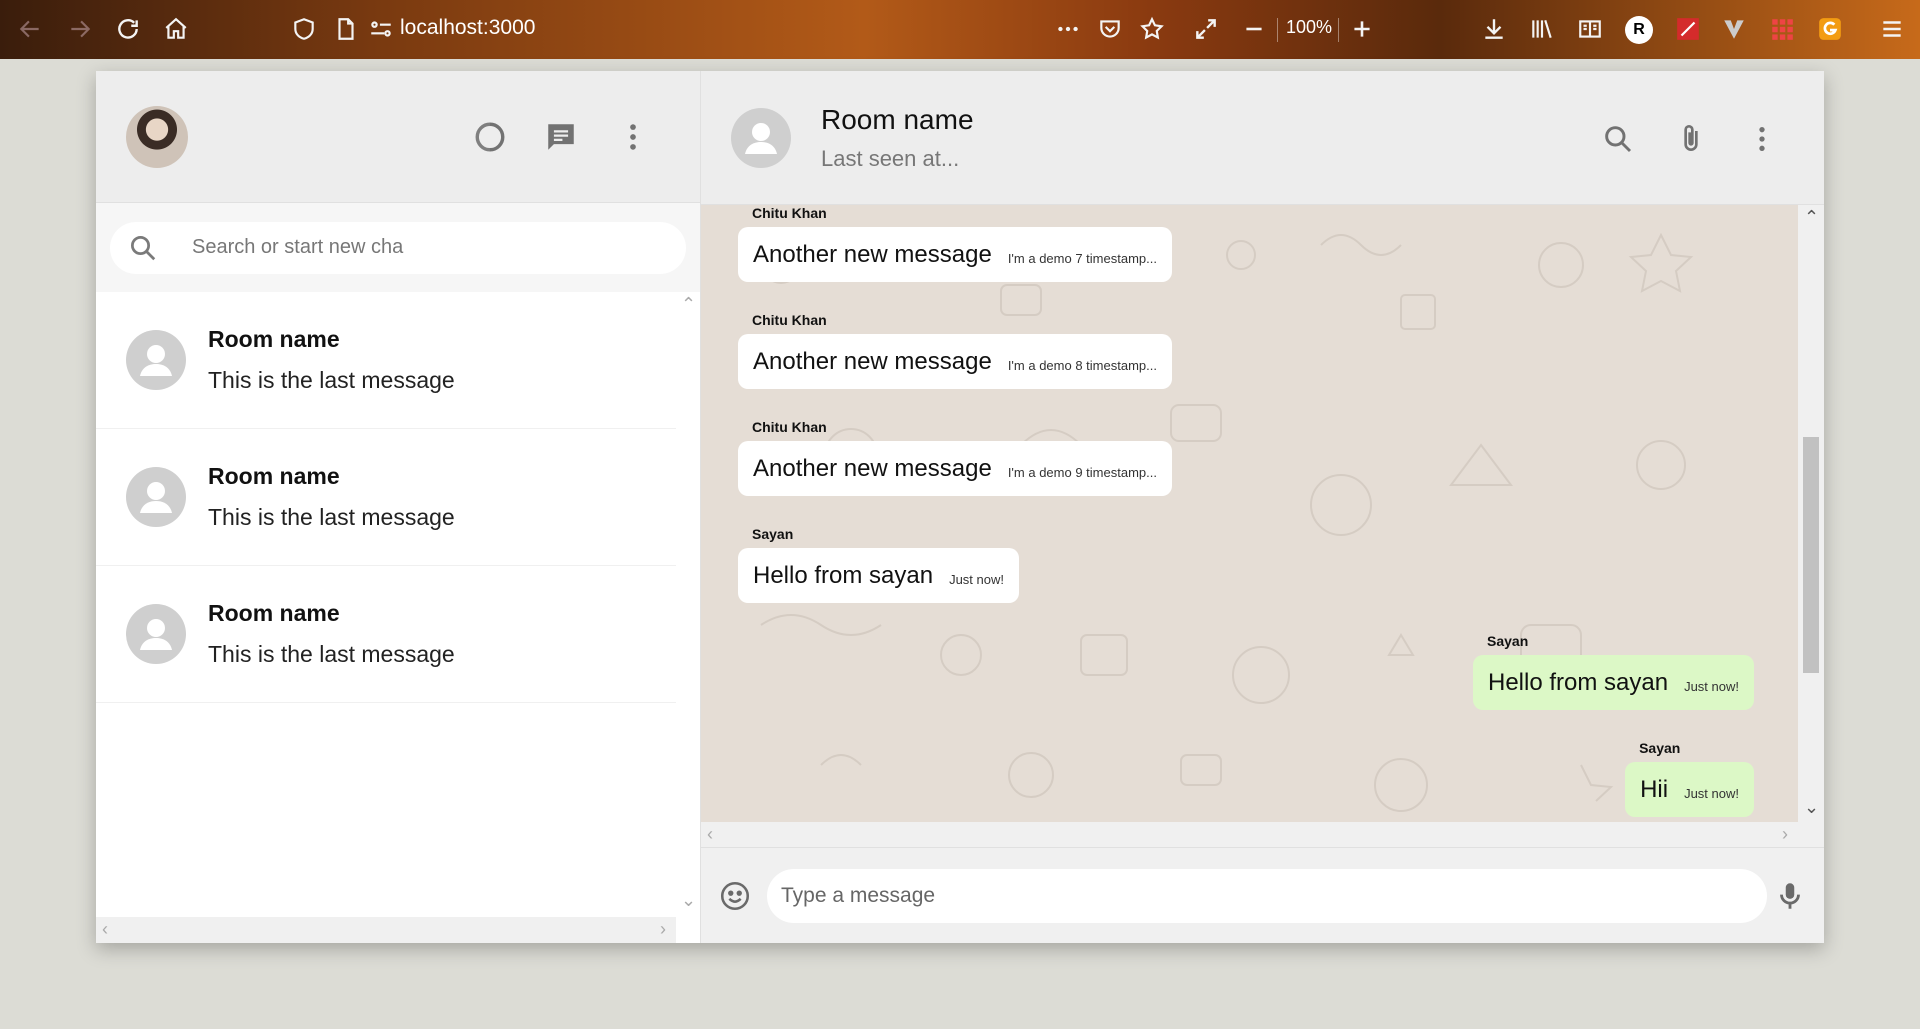  I want to click on status-icon, so click(490, 137).